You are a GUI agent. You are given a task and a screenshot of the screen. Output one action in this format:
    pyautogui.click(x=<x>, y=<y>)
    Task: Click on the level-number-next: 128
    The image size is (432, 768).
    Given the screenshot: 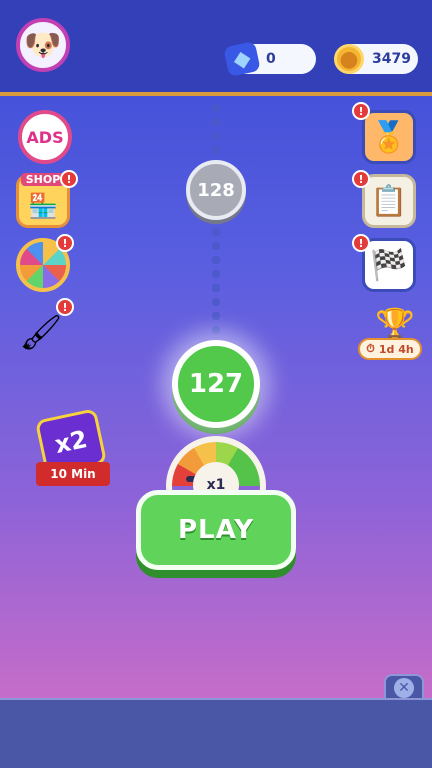 What is the action you would take?
    pyautogui.click(x=216, y=190)
    